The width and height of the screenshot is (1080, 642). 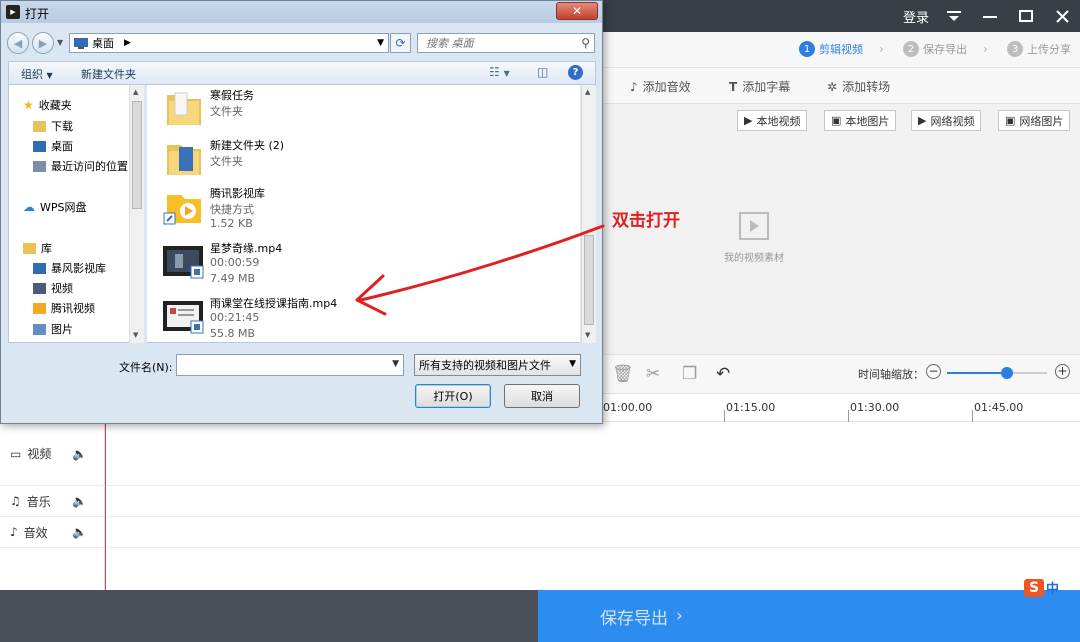 What do you see at coordinates (232, 209) in the screenshot?
I see `file-type: 快捷方式` at bounding box center [232, 209].